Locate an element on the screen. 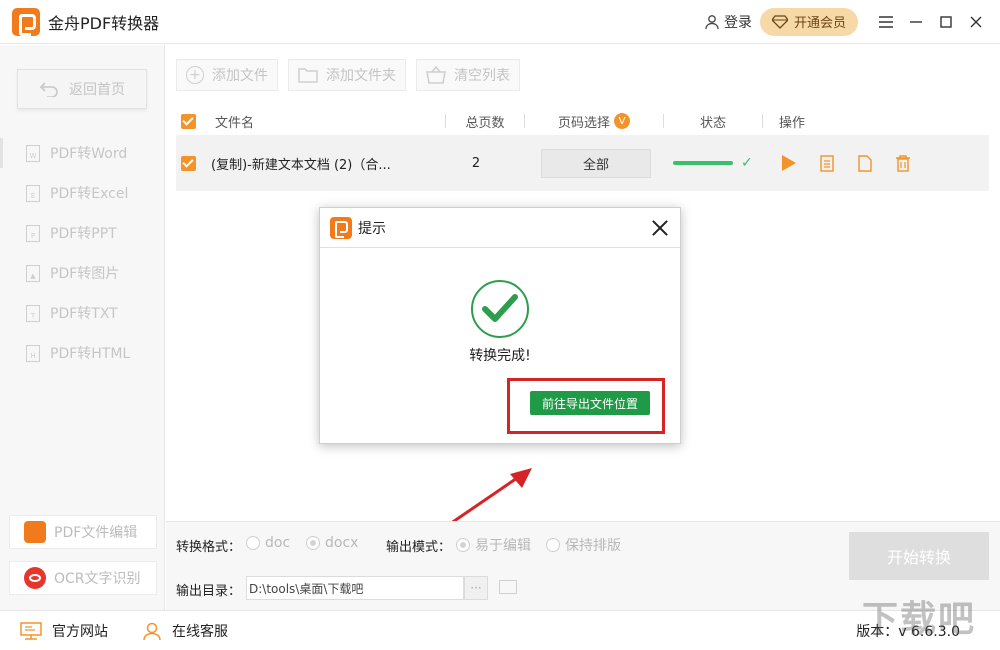 Image resolution: width=1000 pixels, height=650 pixels. row-actions is located at coordinates (846, 163).